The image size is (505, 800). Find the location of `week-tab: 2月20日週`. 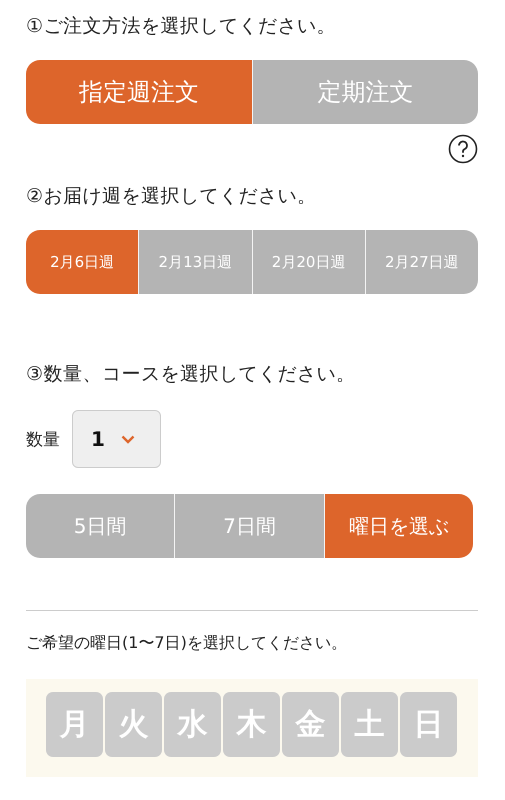

week-tab: 2月20日週 is located at coordinates (308, 262).